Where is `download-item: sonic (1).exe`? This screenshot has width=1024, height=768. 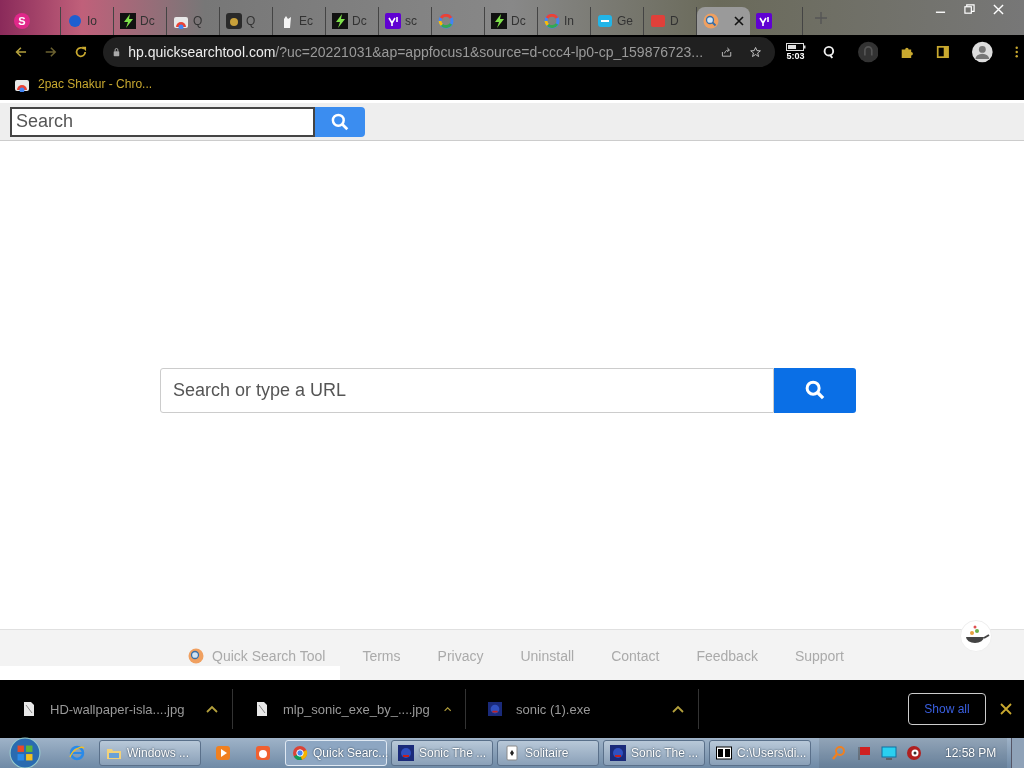
download-item: sonic (1).exe is located at coordinates (582, 709).